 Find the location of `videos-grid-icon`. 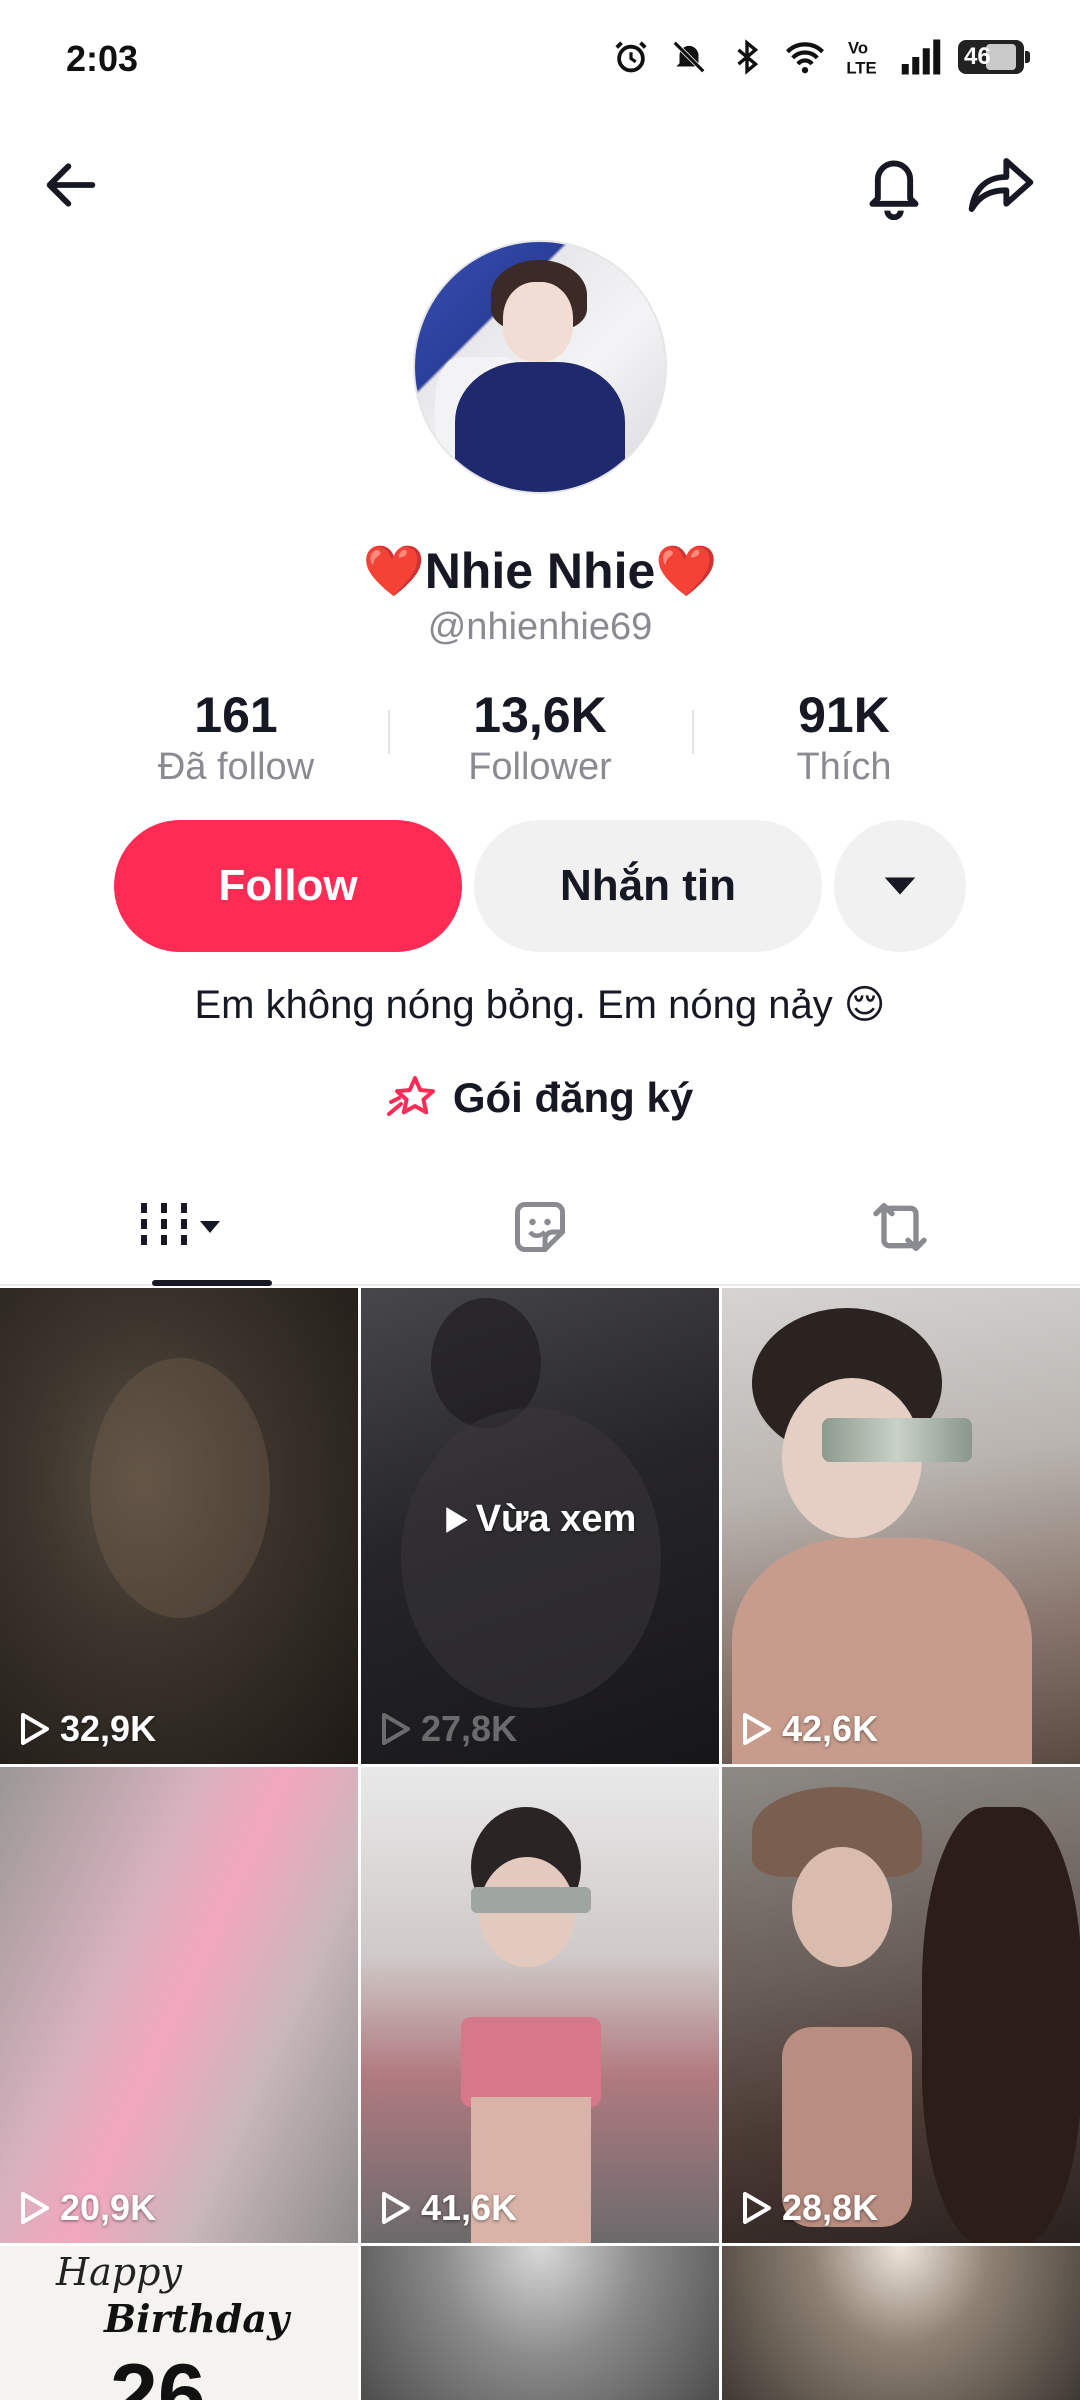

videos-grid-icon is located at coordinates (180, 1227).